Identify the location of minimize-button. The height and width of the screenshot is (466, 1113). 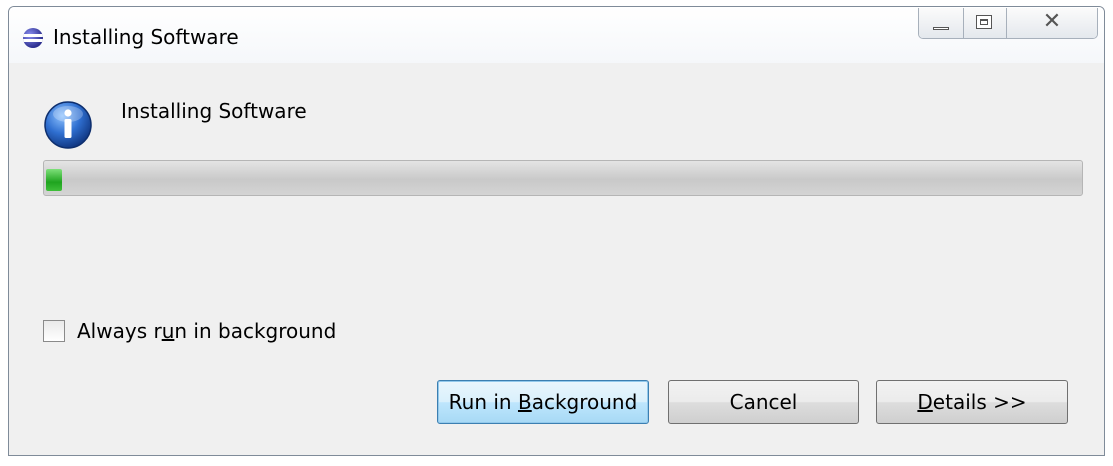
(941, 23).